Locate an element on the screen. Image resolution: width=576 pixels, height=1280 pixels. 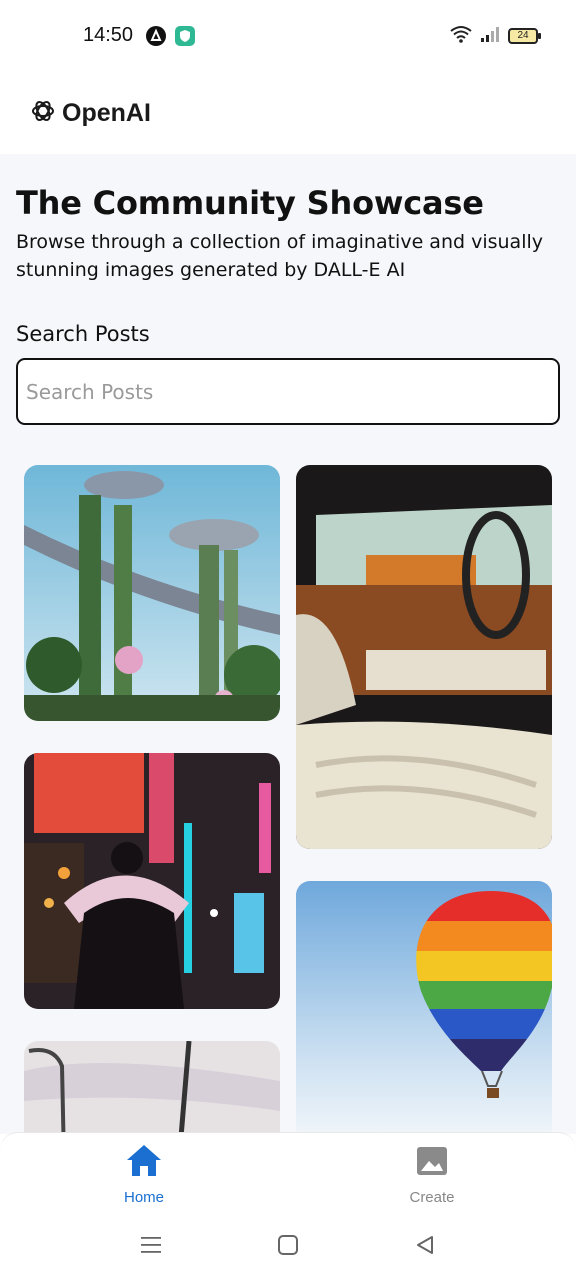
image-icon is located at coordinates (432, 1163).